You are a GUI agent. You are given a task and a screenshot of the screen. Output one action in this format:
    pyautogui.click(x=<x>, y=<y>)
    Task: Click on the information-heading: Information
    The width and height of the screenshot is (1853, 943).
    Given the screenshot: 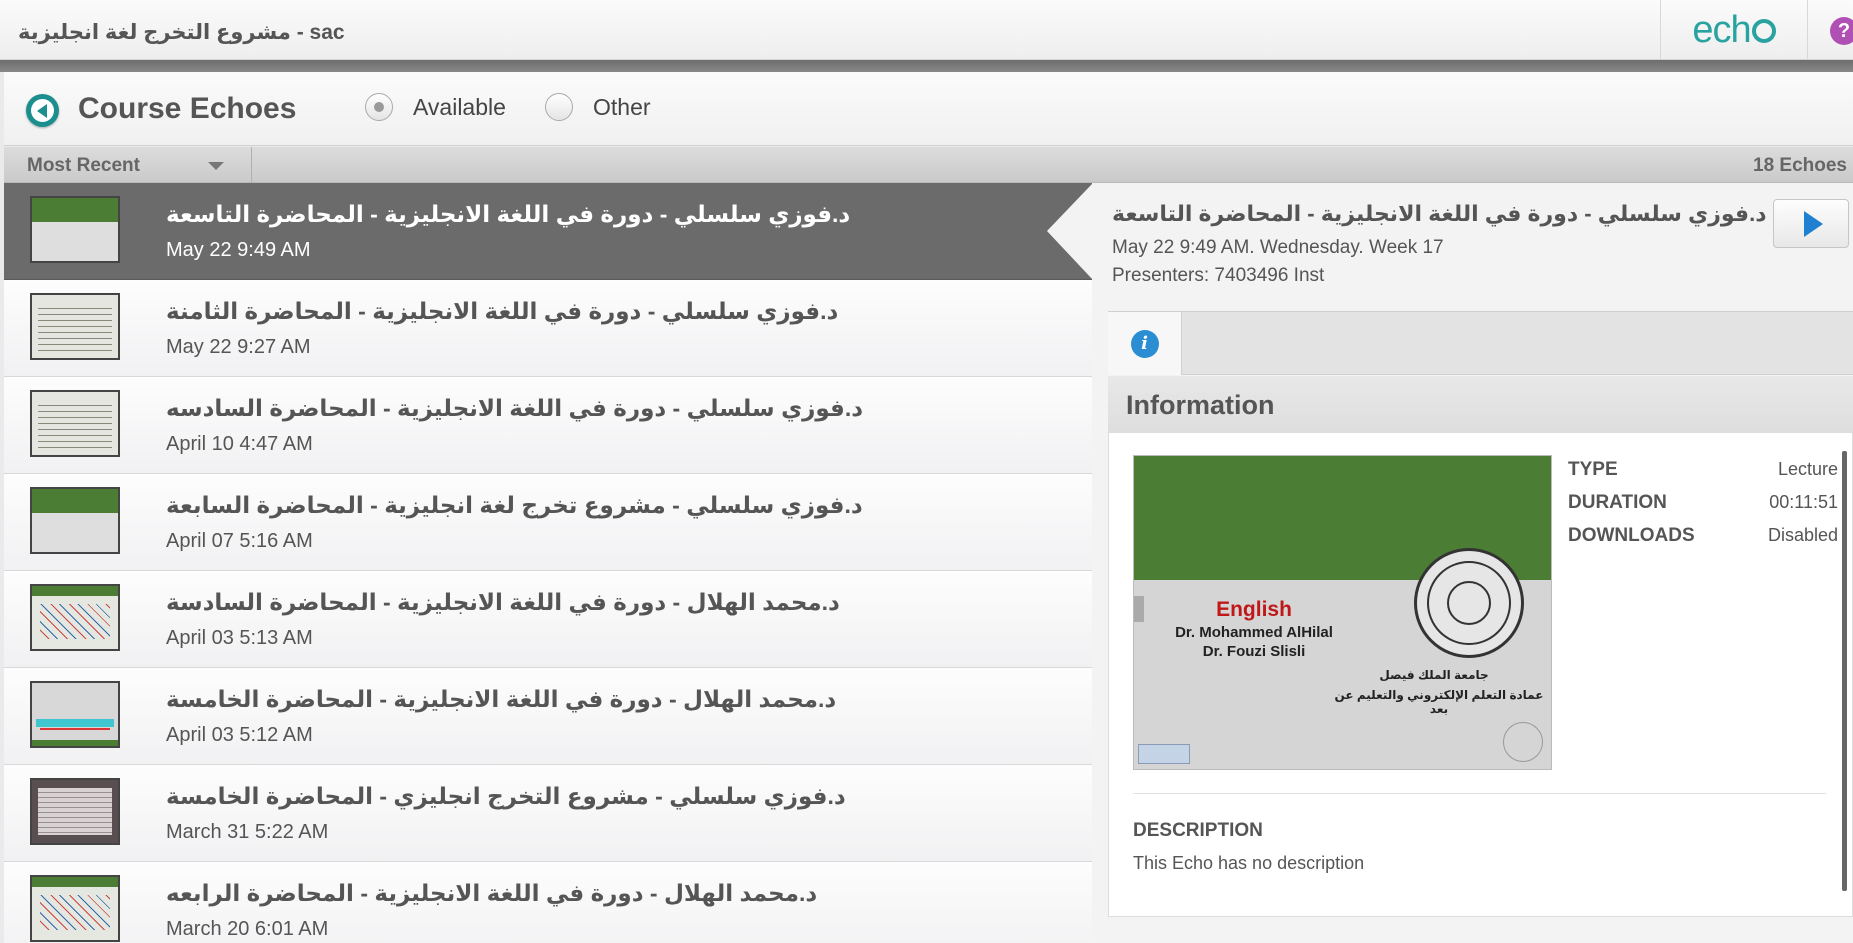 What is the action you would take?
    pyautogui.click(x=1200, y=405)
    